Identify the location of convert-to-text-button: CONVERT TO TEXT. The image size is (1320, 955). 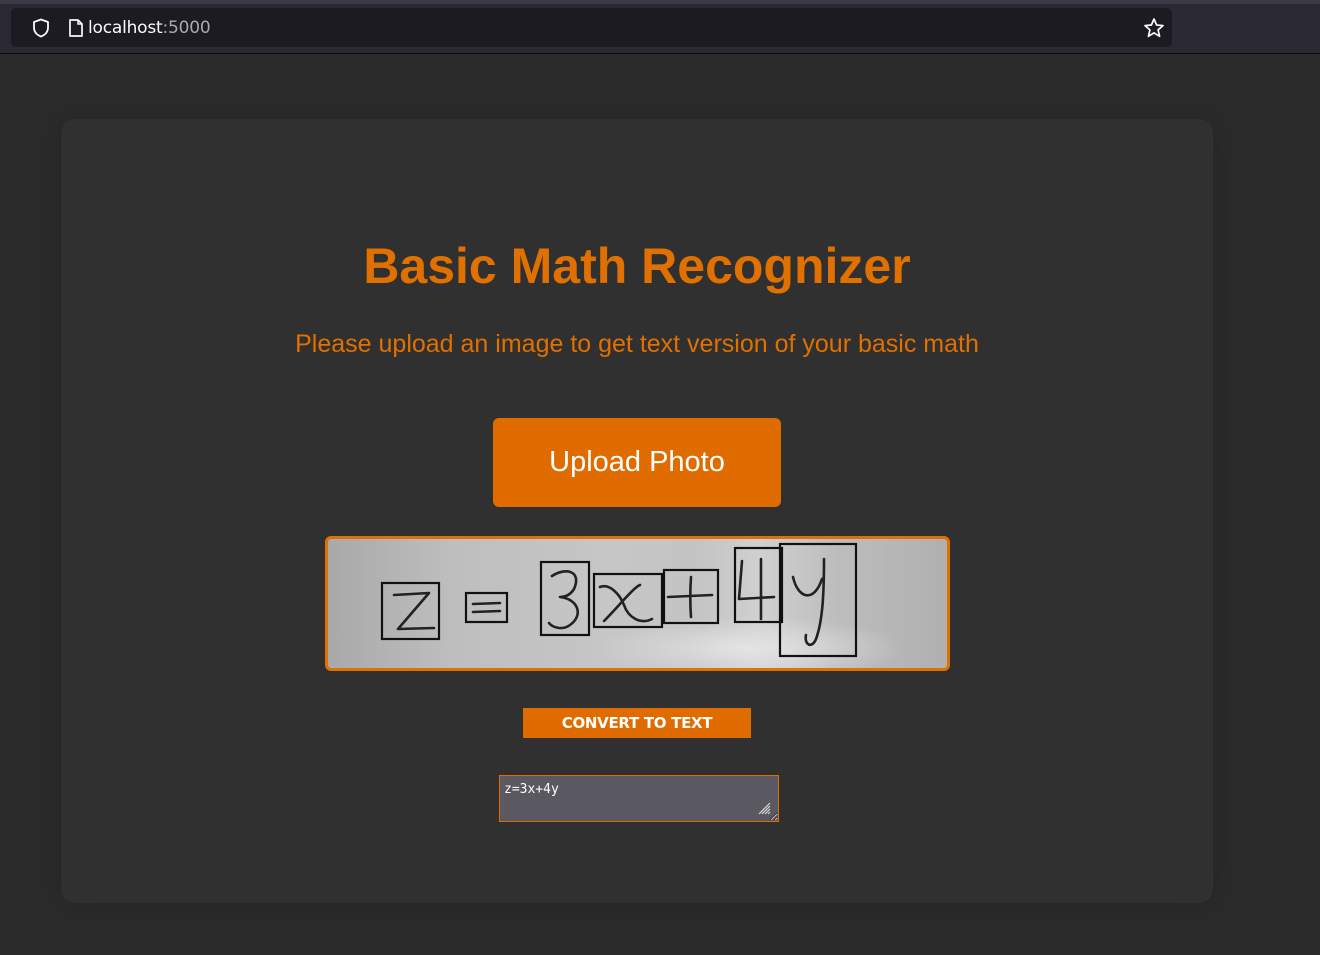
(637, 723).